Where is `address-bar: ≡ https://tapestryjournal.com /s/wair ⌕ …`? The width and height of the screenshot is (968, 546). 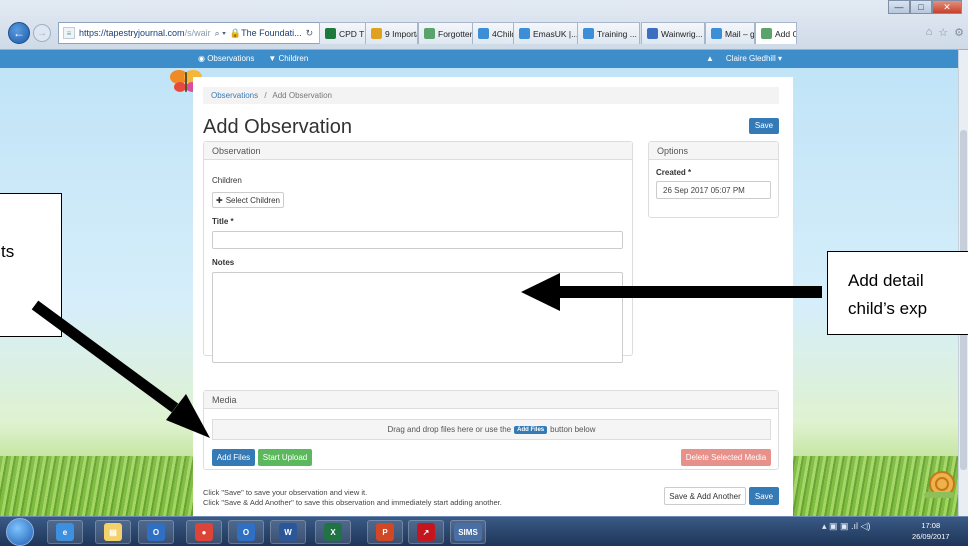 address-bar: ≡ https://tapestryjournal.com /s/wair ⌕ … is located at coordinates (189, 33).